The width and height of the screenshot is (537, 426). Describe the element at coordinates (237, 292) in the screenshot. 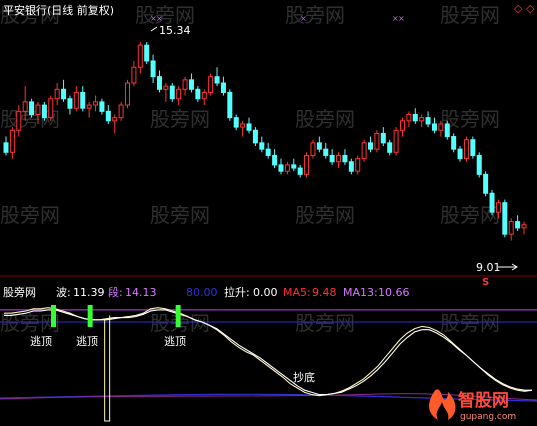

I see `value-lasheng-label: 拉升:` at that location.